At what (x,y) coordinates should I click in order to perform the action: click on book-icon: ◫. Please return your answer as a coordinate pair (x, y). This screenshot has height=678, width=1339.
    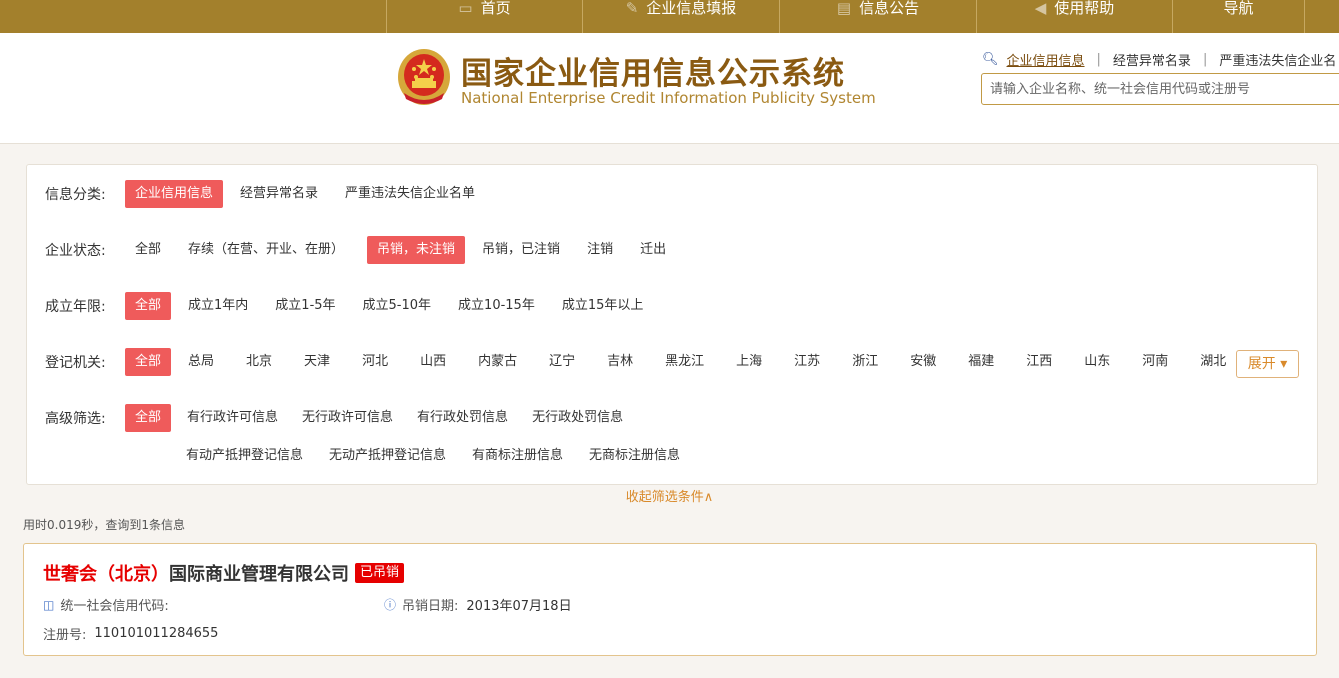
    Looking at the image, I should click on (49, 604).